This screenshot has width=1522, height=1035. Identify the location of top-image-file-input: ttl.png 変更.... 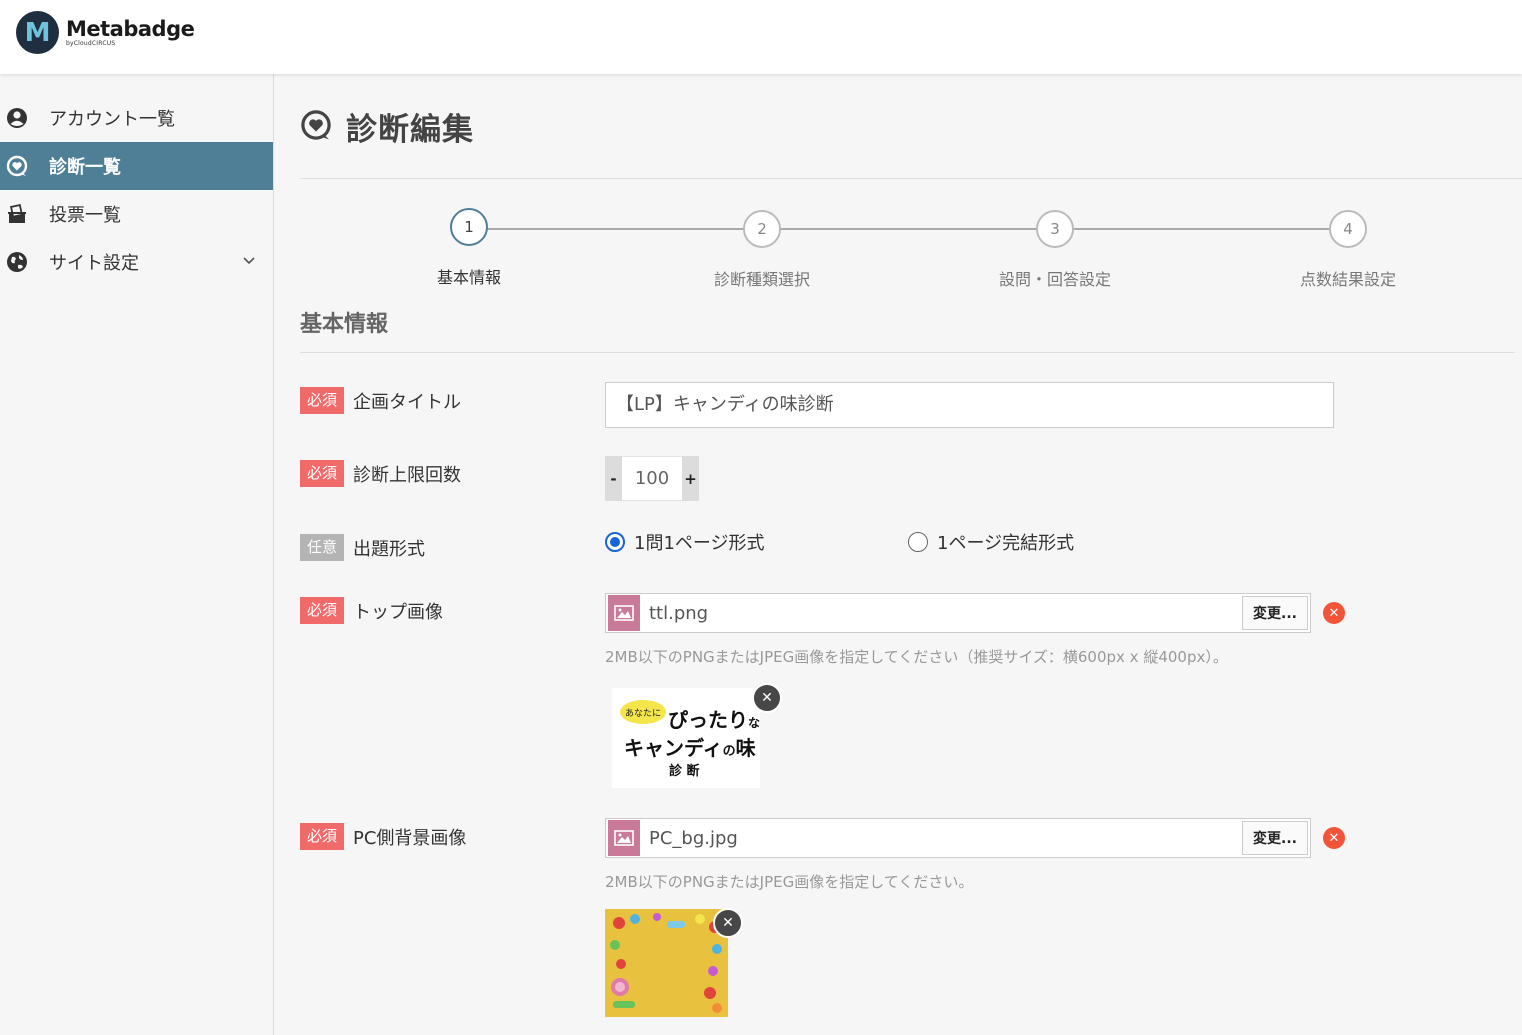
(958, 613).